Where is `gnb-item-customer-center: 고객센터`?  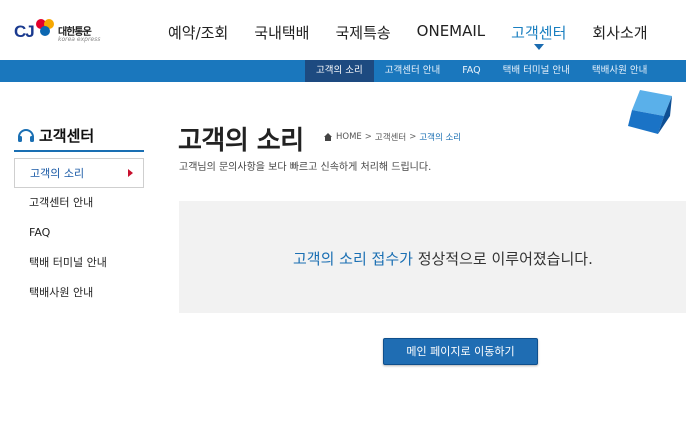
gnb-item-customer-center: 고객센터 is located at coordinates (539, 36).